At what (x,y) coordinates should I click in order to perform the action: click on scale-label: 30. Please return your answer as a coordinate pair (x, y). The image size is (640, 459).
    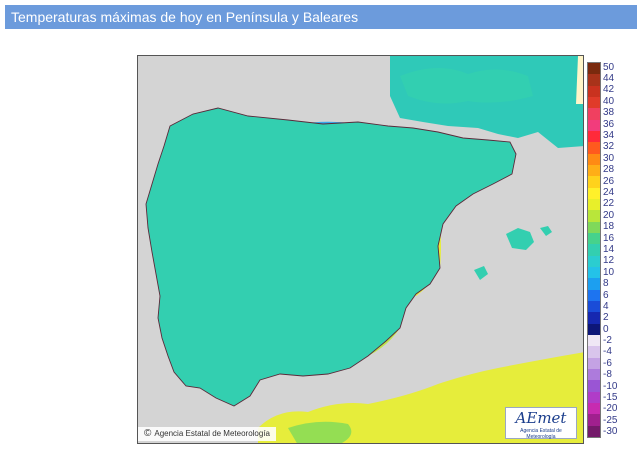
    Looking at the image, I should click on (609, 158).